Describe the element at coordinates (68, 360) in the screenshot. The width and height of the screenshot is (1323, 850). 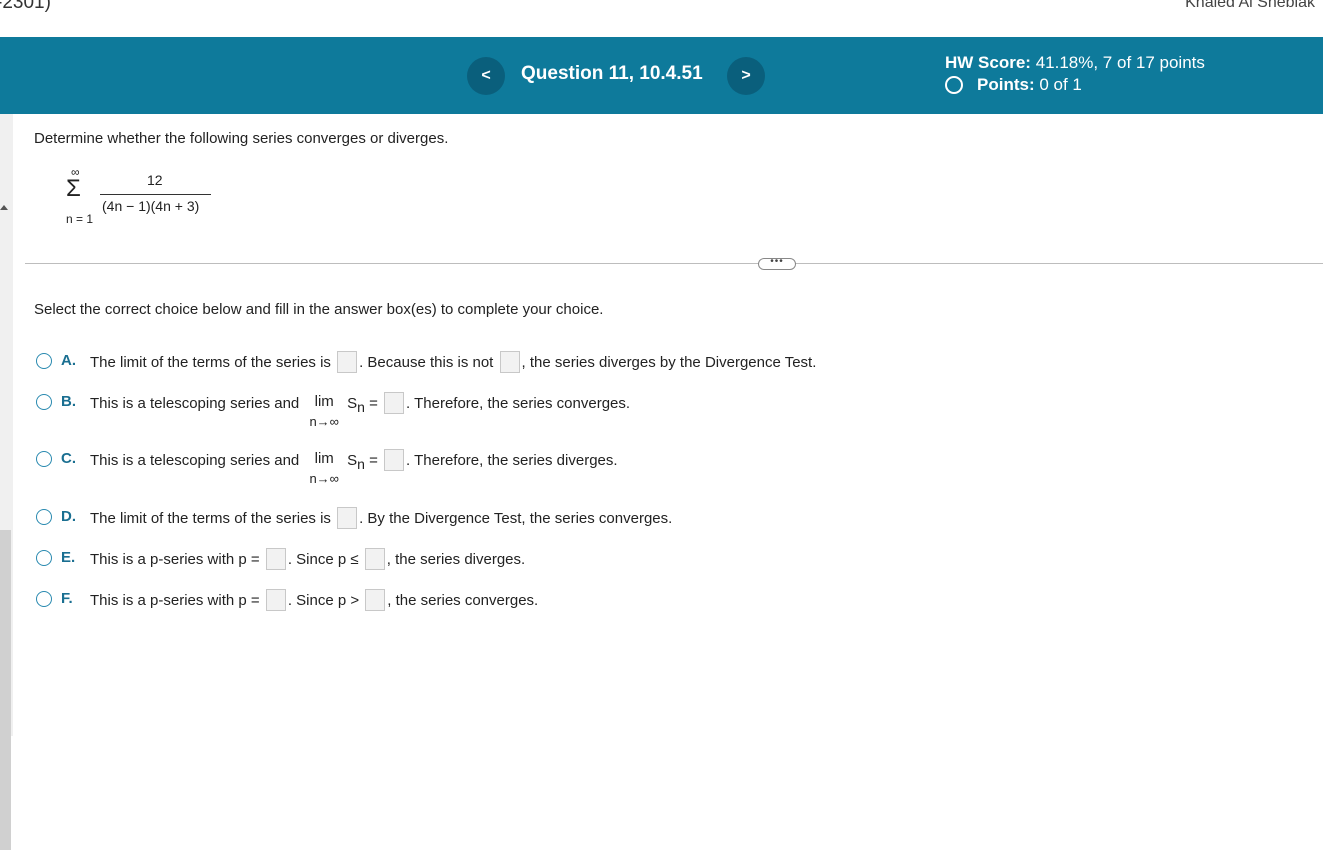
I see `choice-letter: A.` at that location.